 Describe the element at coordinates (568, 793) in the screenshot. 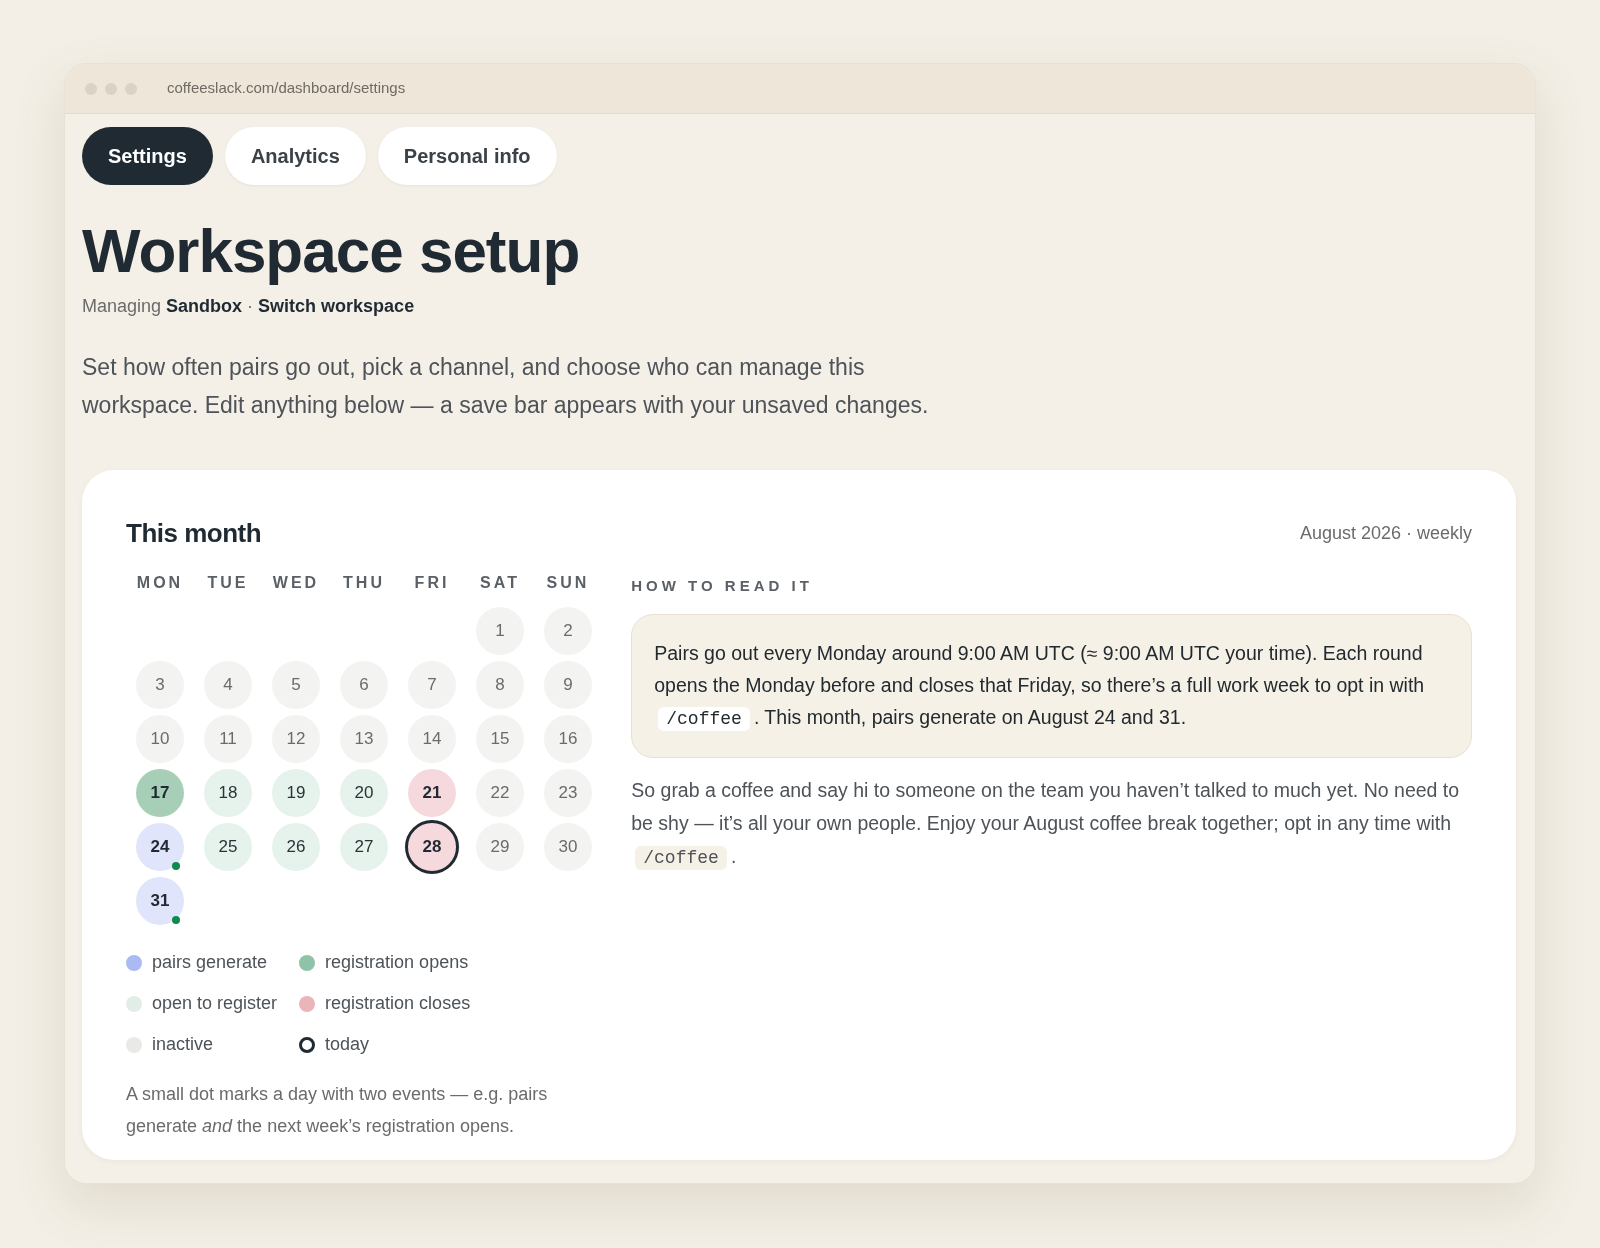

I see `day-cell: 23` at that location.